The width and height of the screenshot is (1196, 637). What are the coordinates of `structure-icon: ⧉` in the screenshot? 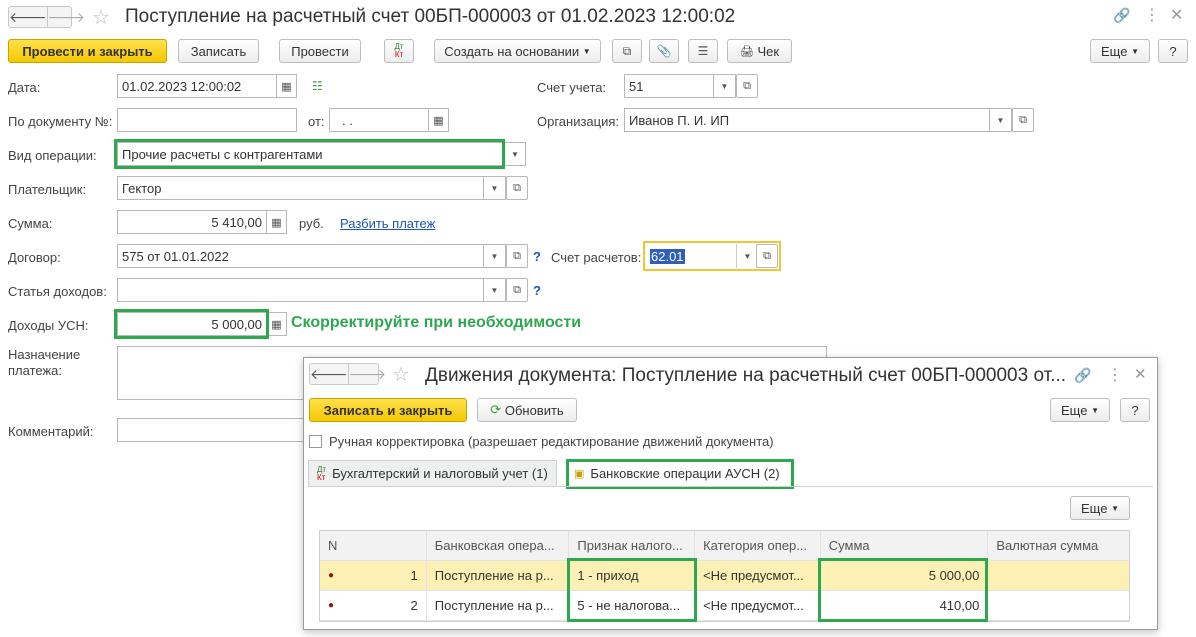 It's located at (627, 51).